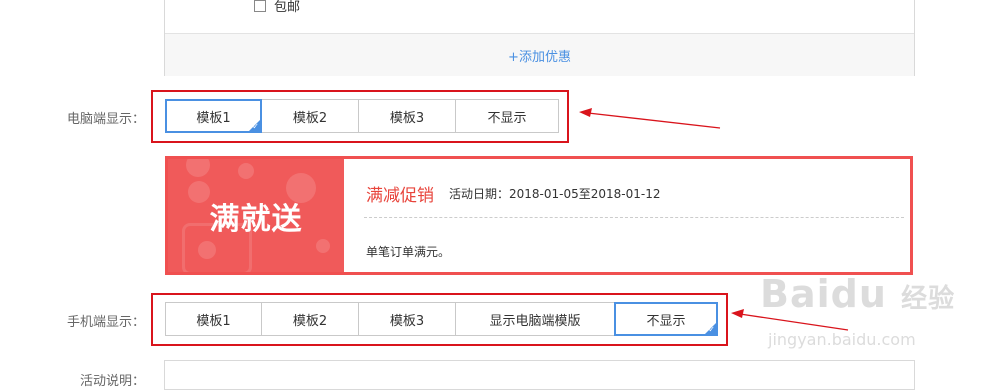 This screenshot has height=390, width=999. What do you see at coordinates (555, 194) in the screenshot?
I see `promo-date: 活动日期：2018-01-05至2018-01-12` at bounding box center [555, 194].